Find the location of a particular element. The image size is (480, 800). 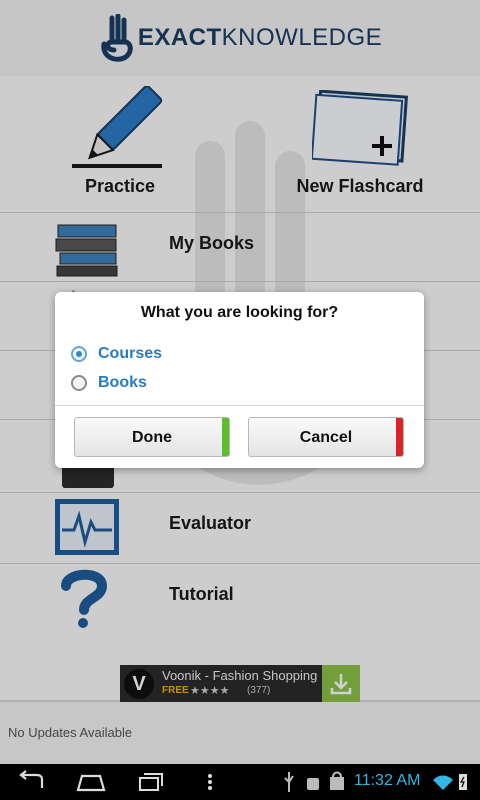

radio-courses: Courses is located at coordinates (171, 354).